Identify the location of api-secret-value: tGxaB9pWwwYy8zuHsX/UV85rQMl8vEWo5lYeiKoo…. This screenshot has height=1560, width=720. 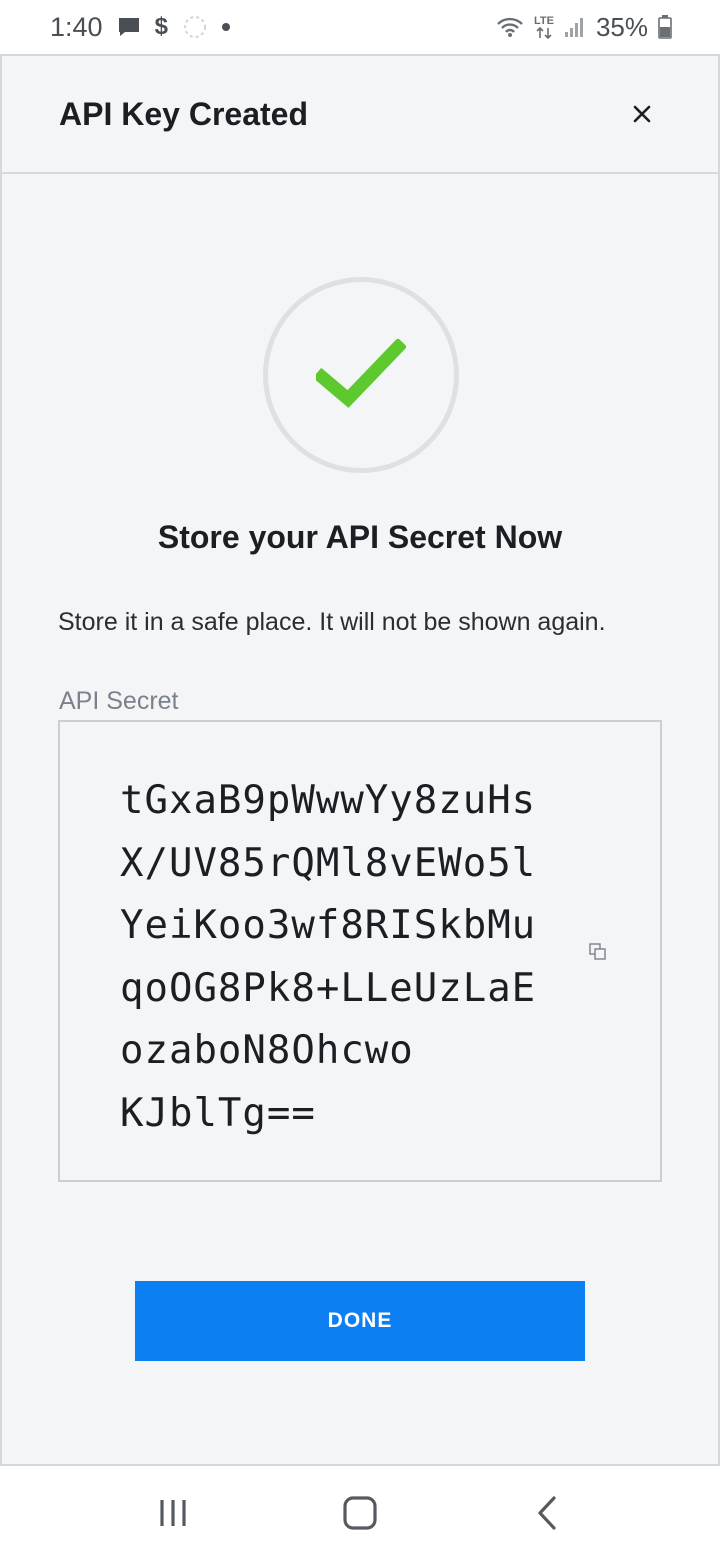
(340, 957).